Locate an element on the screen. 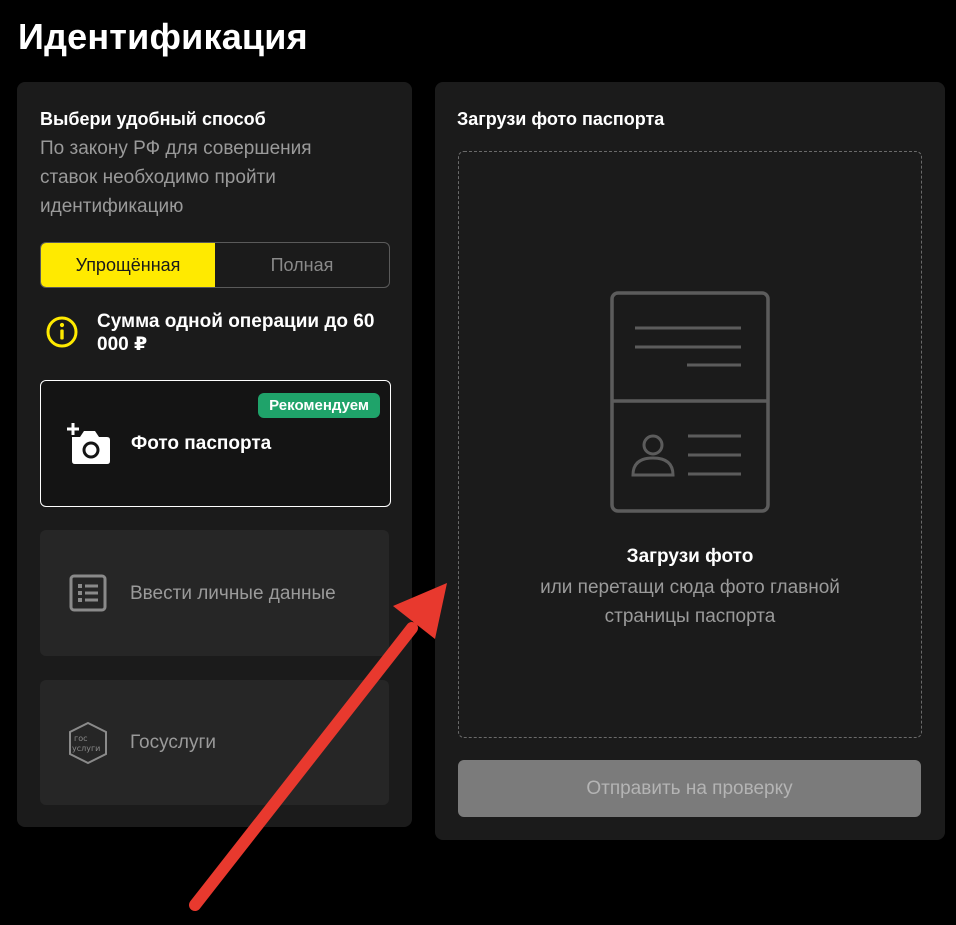  gosuslugi-logo-bottom-text: услуги is located at coordinates (86, 748).